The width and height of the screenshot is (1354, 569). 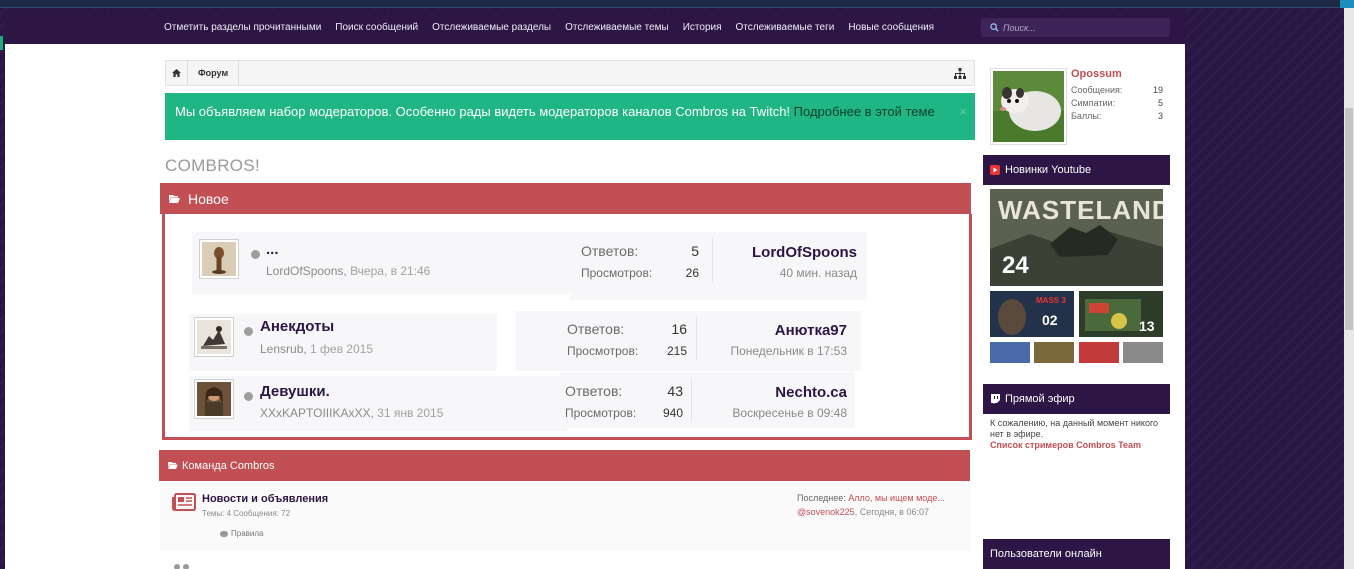 What do you see at coordinates (864, 111) in the screenshot?
I see `notice-link: Подробнее в этой теме` at bounding box center [864, 111].